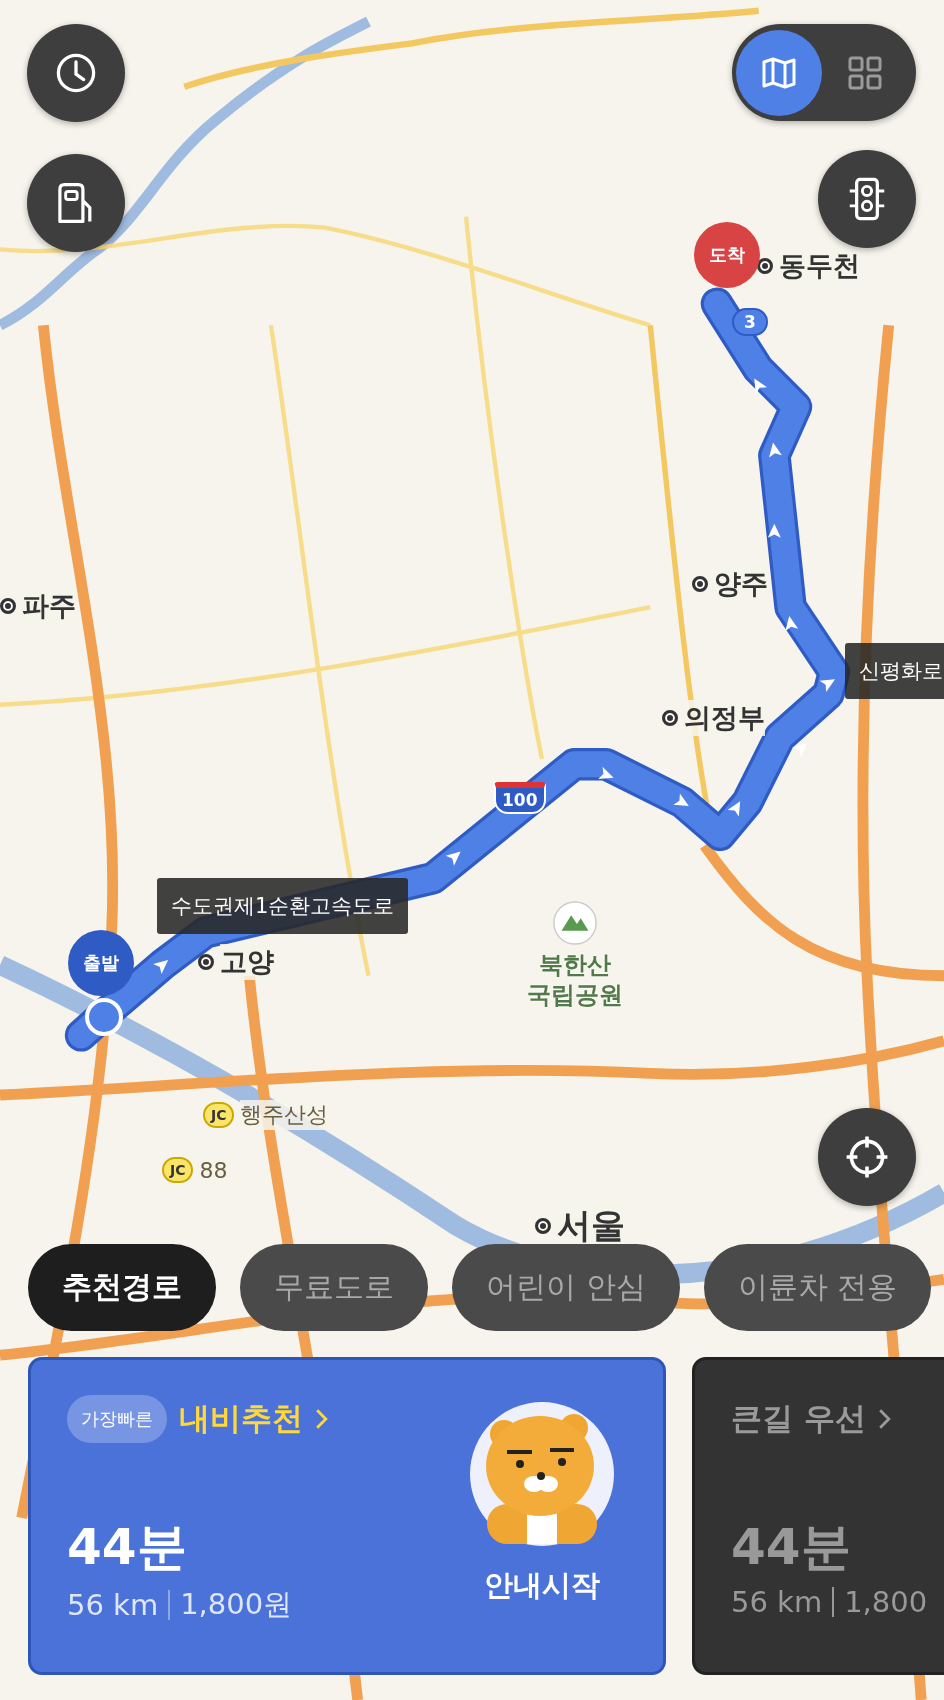  I want to click on route-option-chip: 추천경로, so click(122, 1287).